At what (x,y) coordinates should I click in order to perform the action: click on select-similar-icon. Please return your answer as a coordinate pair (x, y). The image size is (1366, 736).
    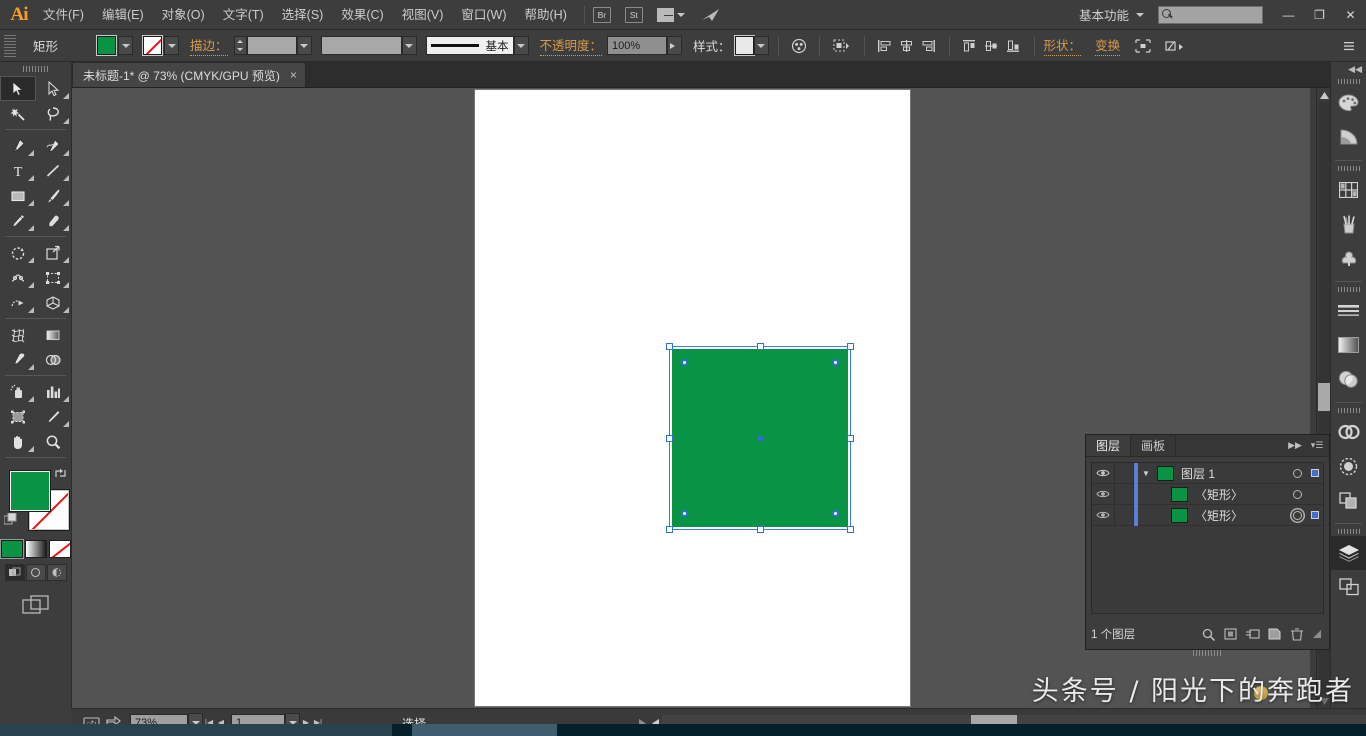
    Looking at the image, I should click on (842, 46).